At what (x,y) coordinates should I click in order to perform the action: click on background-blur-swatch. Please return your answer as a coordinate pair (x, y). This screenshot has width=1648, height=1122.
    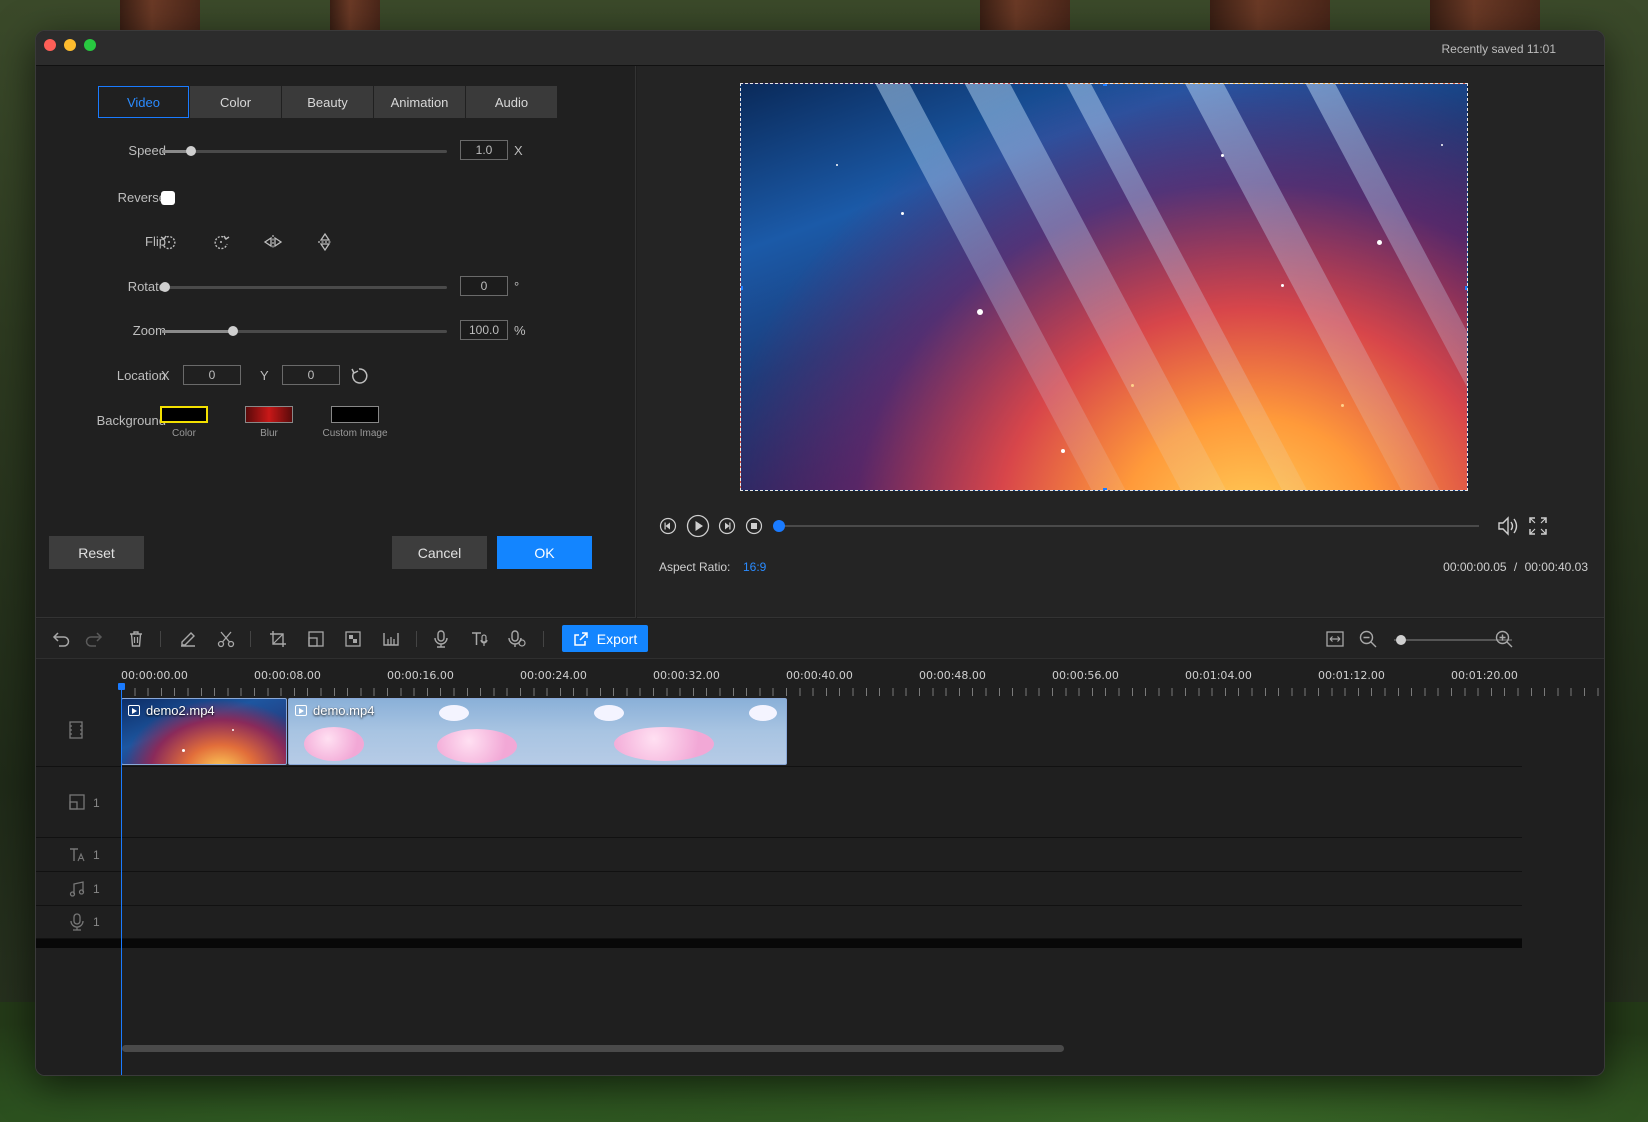
    Looking at the image, I should click on (269, 414).